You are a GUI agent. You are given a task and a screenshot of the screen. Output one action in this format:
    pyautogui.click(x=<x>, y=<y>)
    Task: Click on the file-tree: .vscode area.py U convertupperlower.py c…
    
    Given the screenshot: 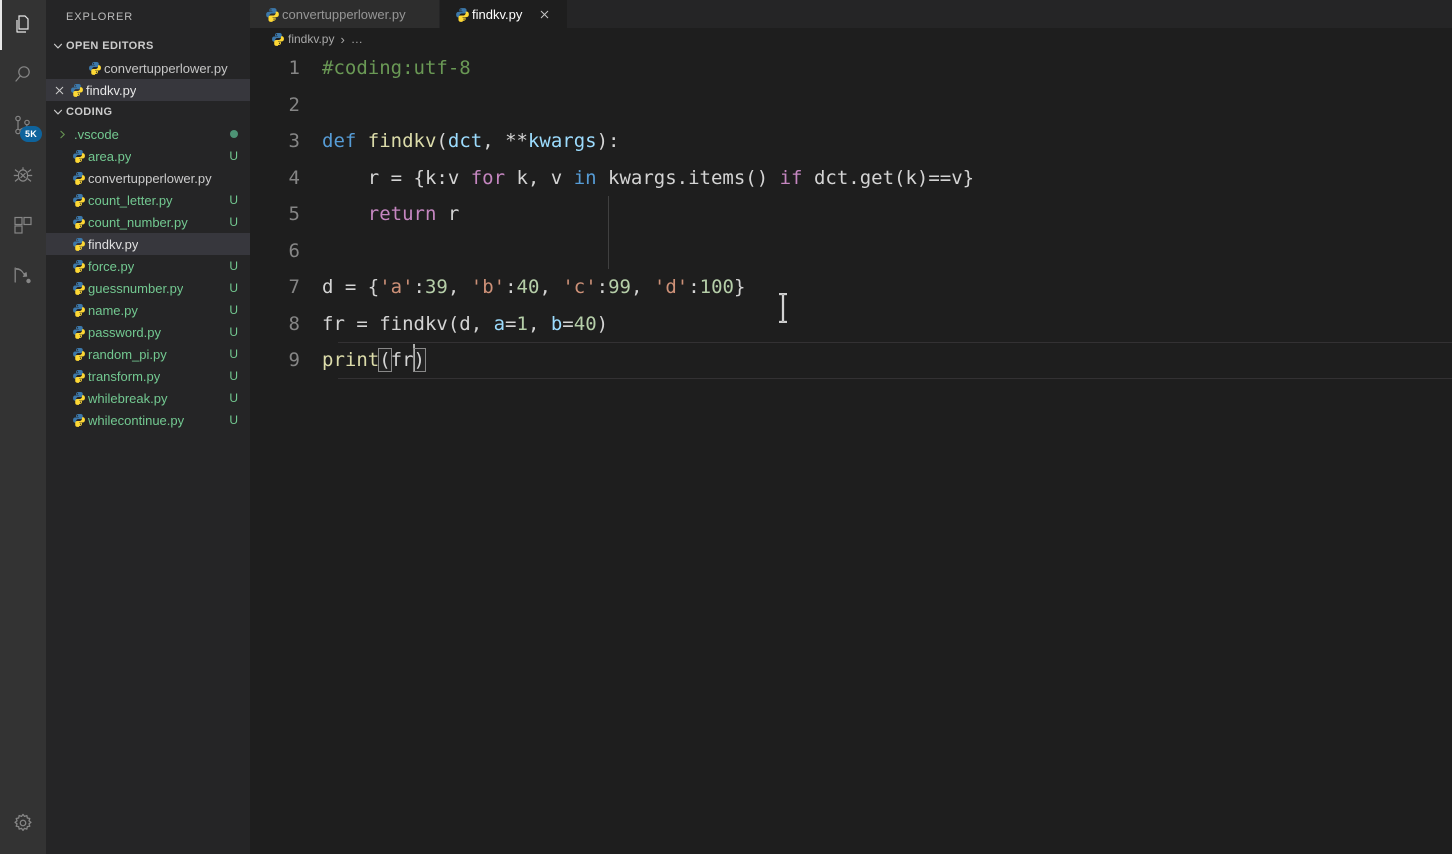 What is the action you would take?
    pyautogui.click(x=148, y=277)
    